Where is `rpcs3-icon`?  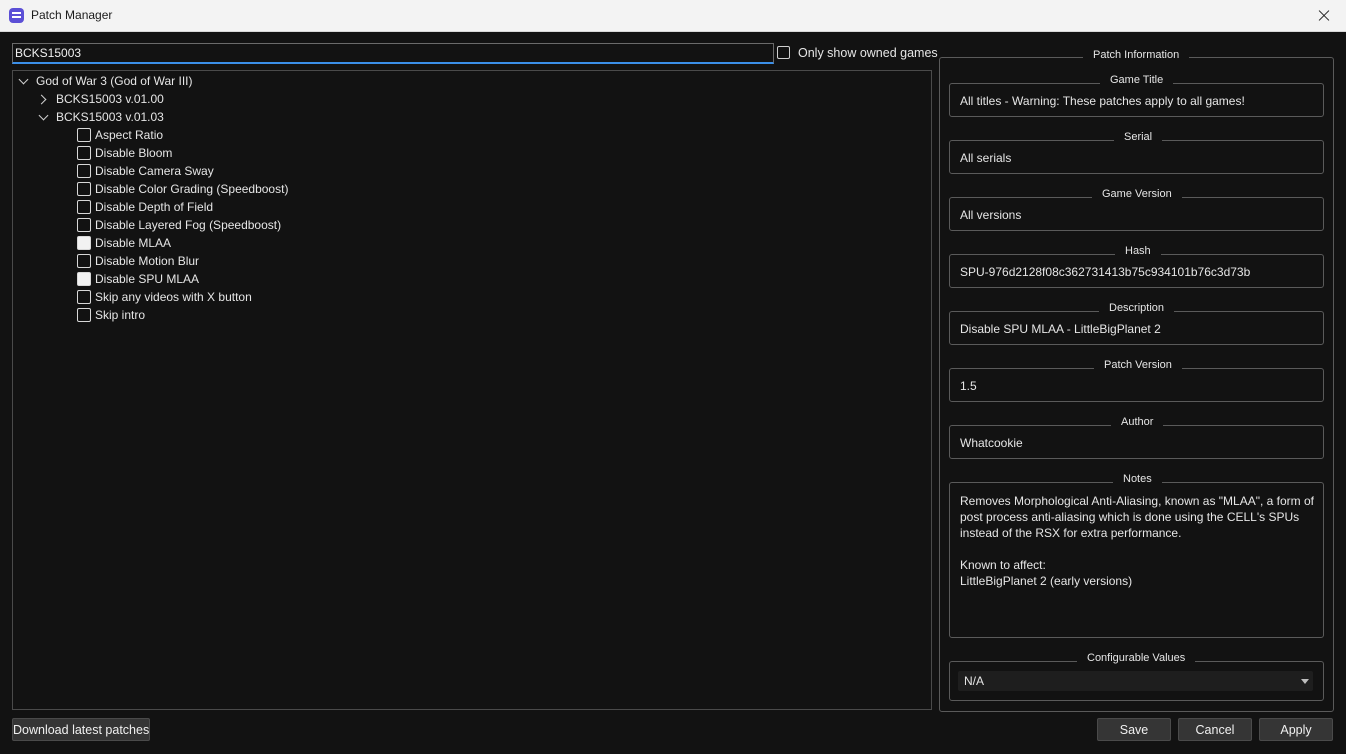 rpcs3-icon is located at coordinates (16, 15).